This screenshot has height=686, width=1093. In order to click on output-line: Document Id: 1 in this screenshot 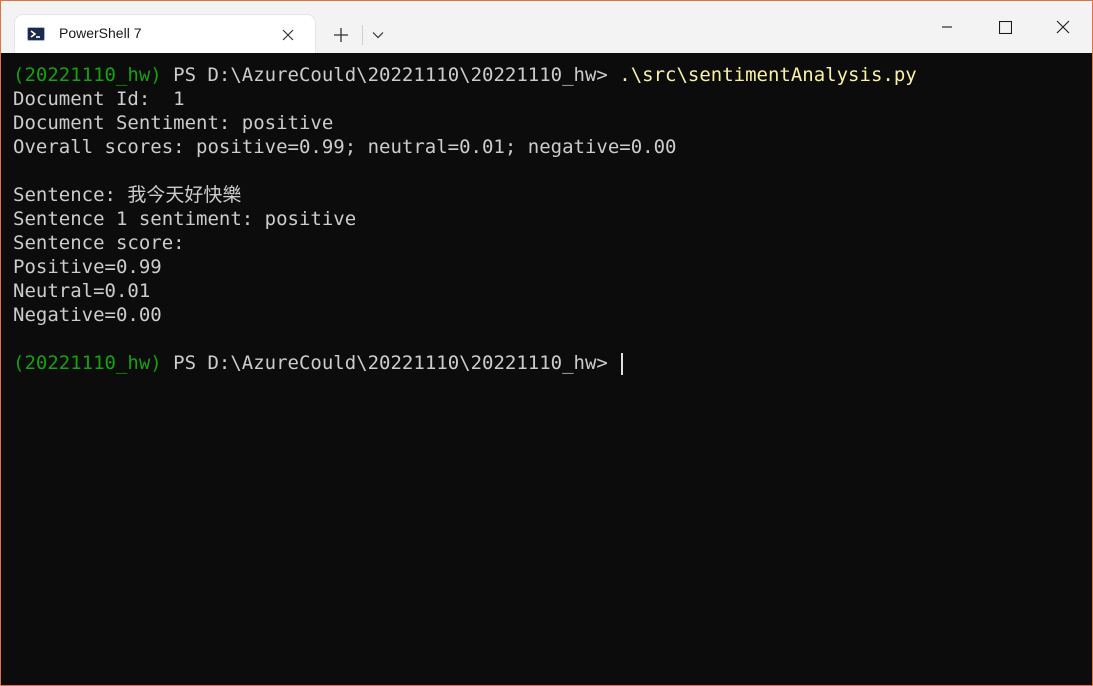, I will do `click(99, 99)`.